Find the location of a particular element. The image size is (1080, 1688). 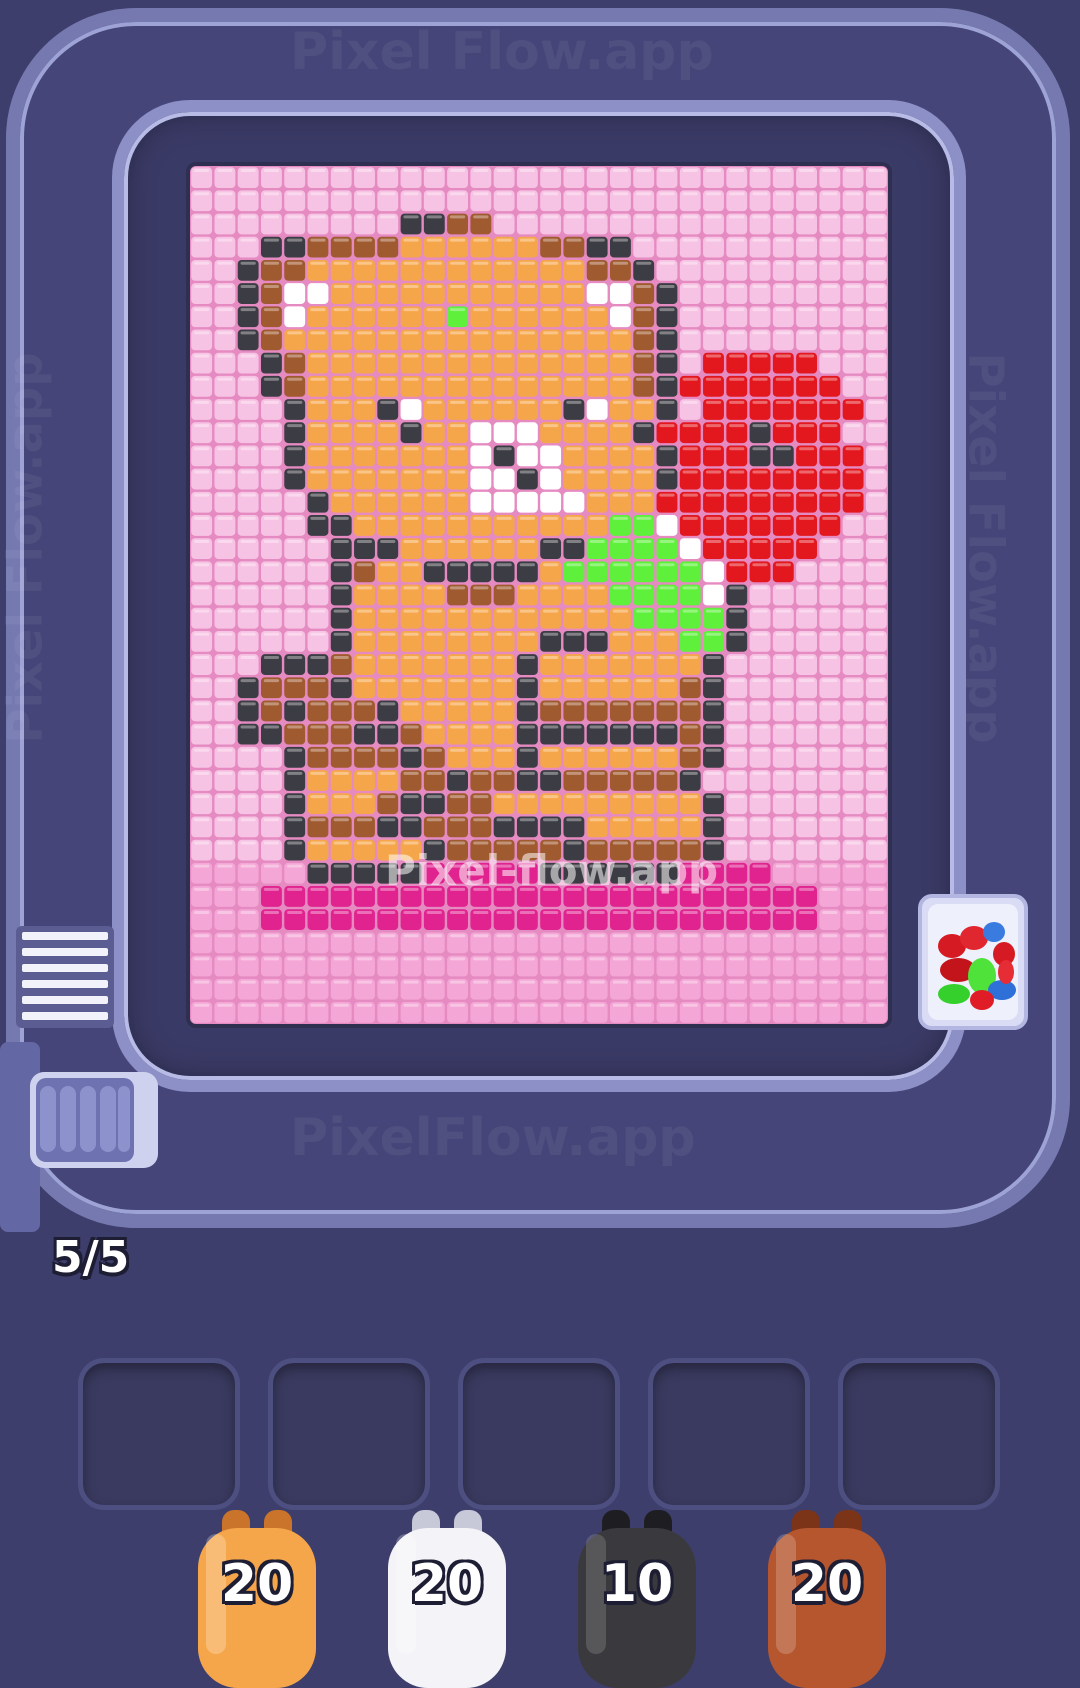

shooter-black: 10 is located at coordinates (637, 1599).